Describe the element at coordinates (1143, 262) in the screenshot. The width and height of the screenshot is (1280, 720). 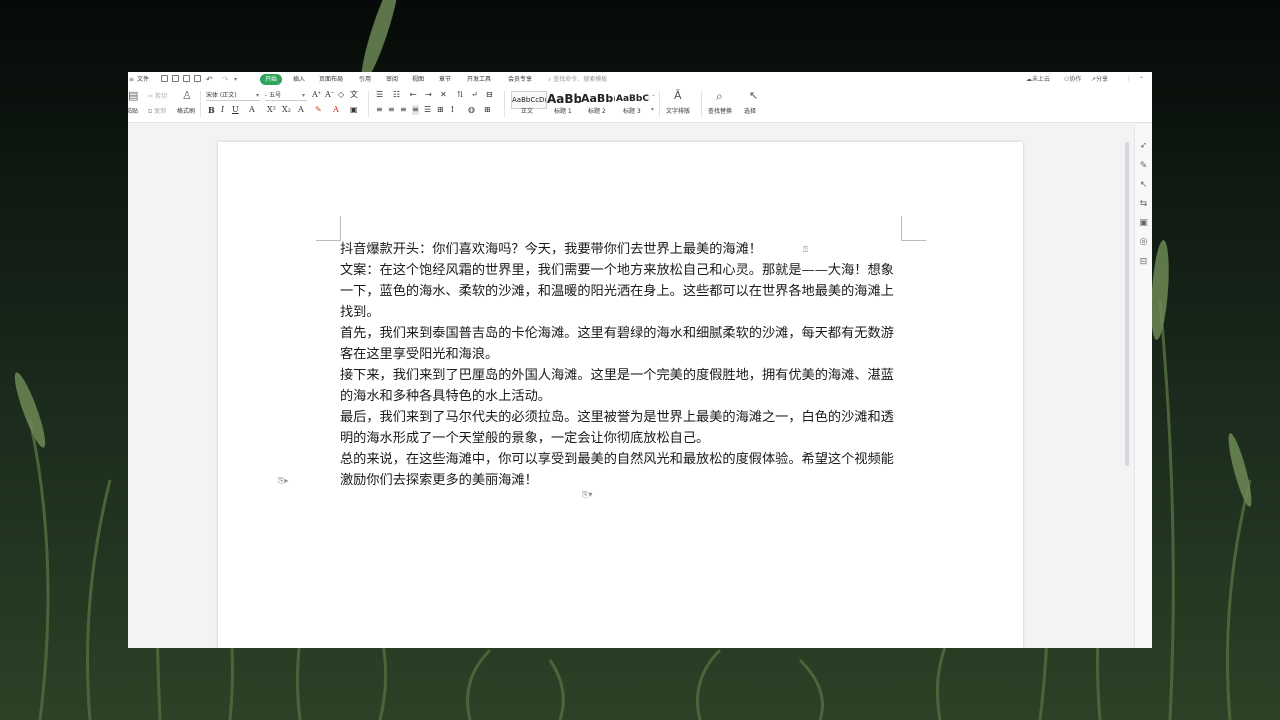
I see `book-icon: ⊟` at that location.